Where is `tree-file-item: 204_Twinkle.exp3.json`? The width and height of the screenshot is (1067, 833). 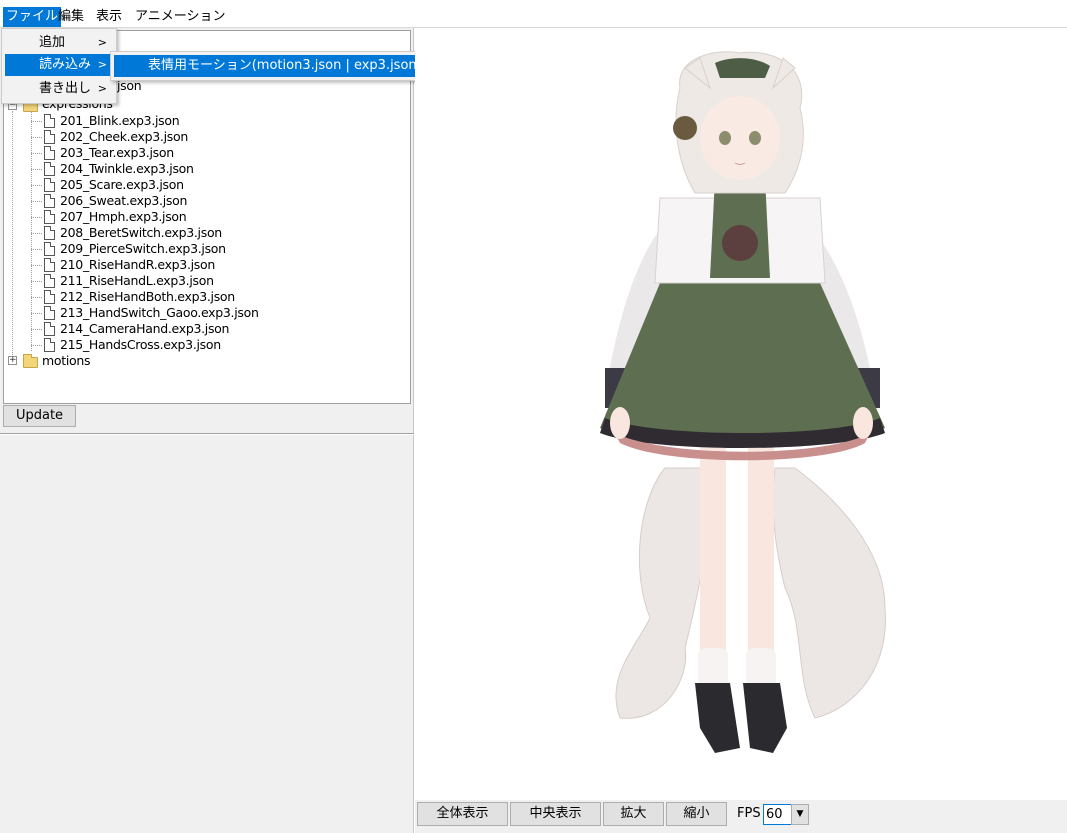
tree-file-item: 204_Twinkle.exp3.json is located at coordinates (127, 169).